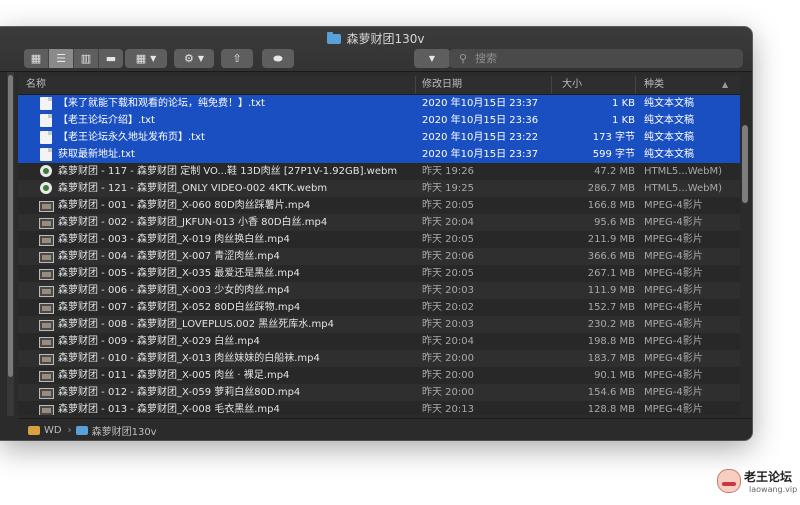  What do you see at coordinates (179, 392) in the screenshot?
I see `file-name: 森萝财团 - 012 - 森萝财团_X-059 萝莉白丝80D.mp4` at bounding box center [179, 392].